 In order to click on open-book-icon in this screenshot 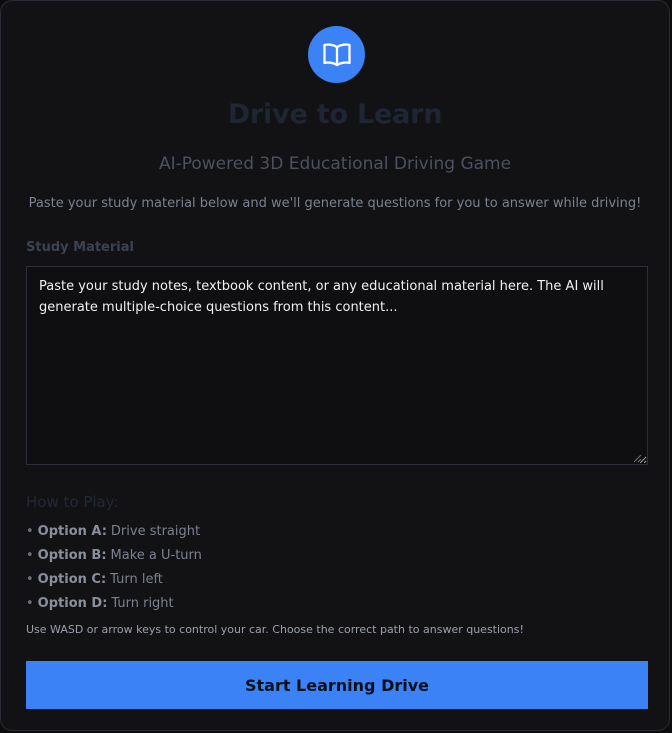, I will do `click(336, 54)`.